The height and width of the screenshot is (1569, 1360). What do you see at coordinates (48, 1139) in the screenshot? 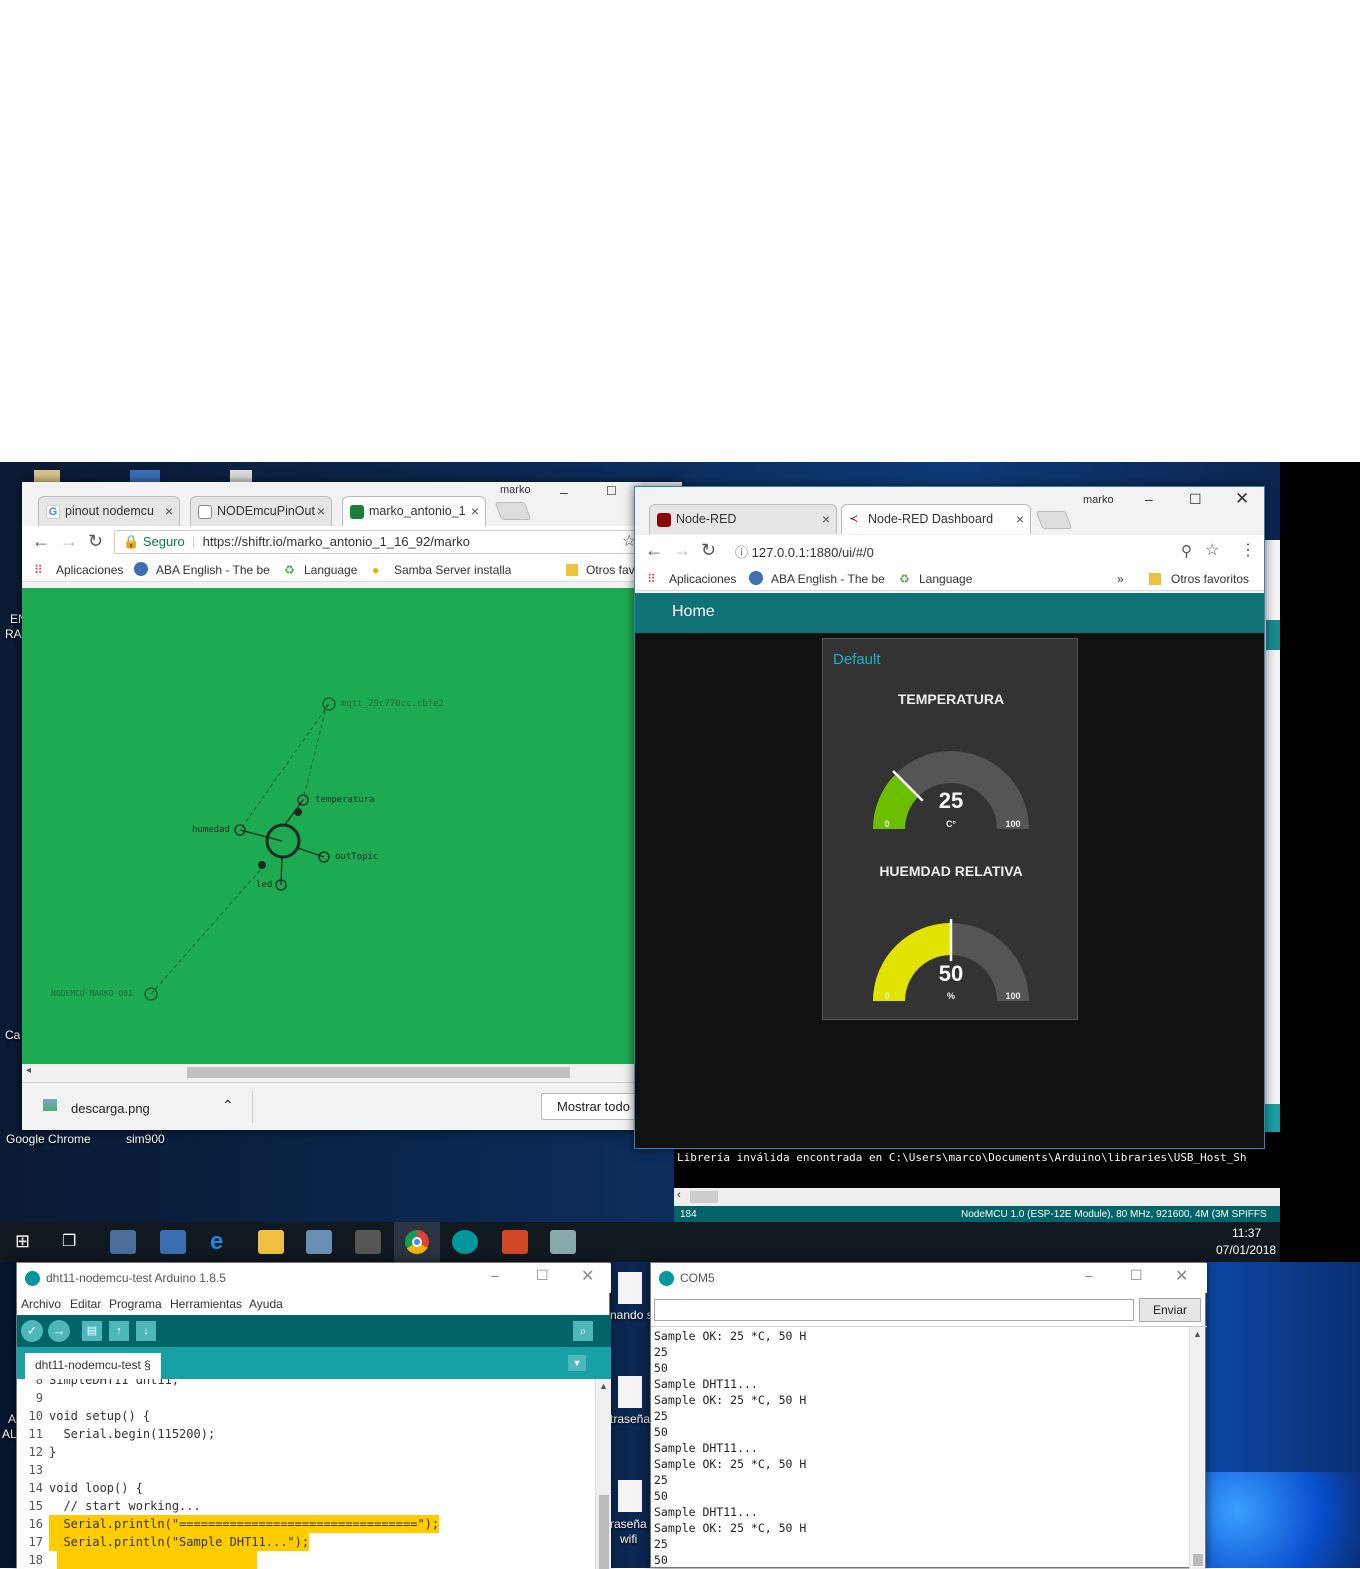
I see `desktop-icon-google-chrome: Google Chrome` at bounding box center [48, 1139].